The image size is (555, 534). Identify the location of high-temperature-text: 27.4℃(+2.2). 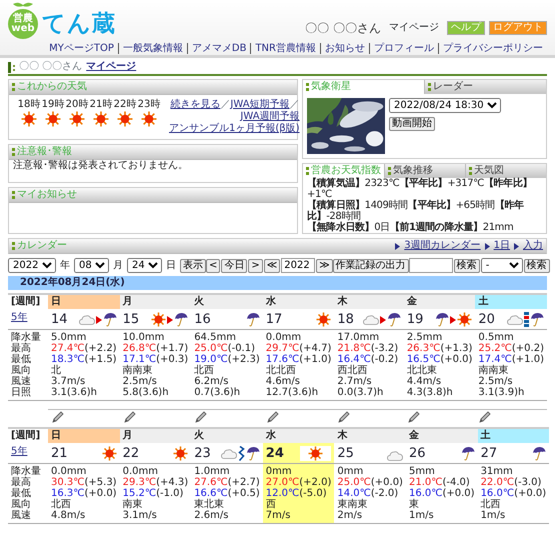
(84, 348).